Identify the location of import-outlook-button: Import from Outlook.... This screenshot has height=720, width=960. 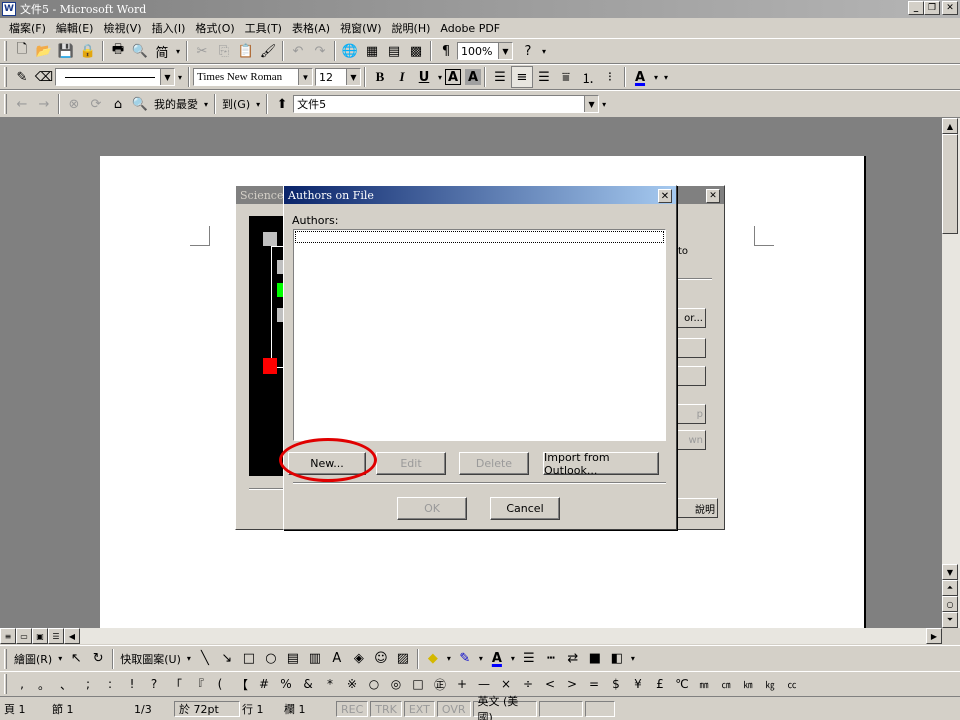
(601, 464).